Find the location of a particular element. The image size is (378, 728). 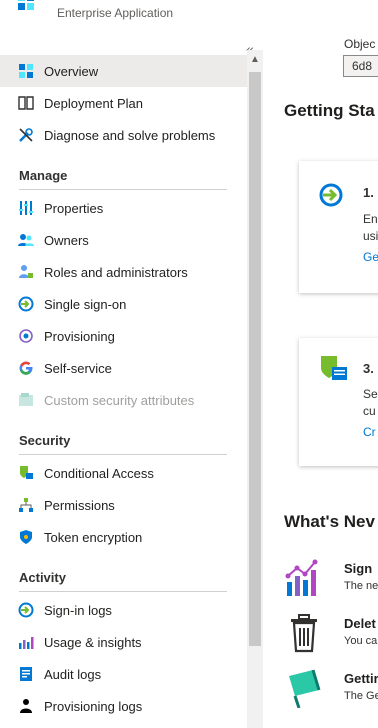

sidebar-item-label: Owners is located at coordinates (66, 240).